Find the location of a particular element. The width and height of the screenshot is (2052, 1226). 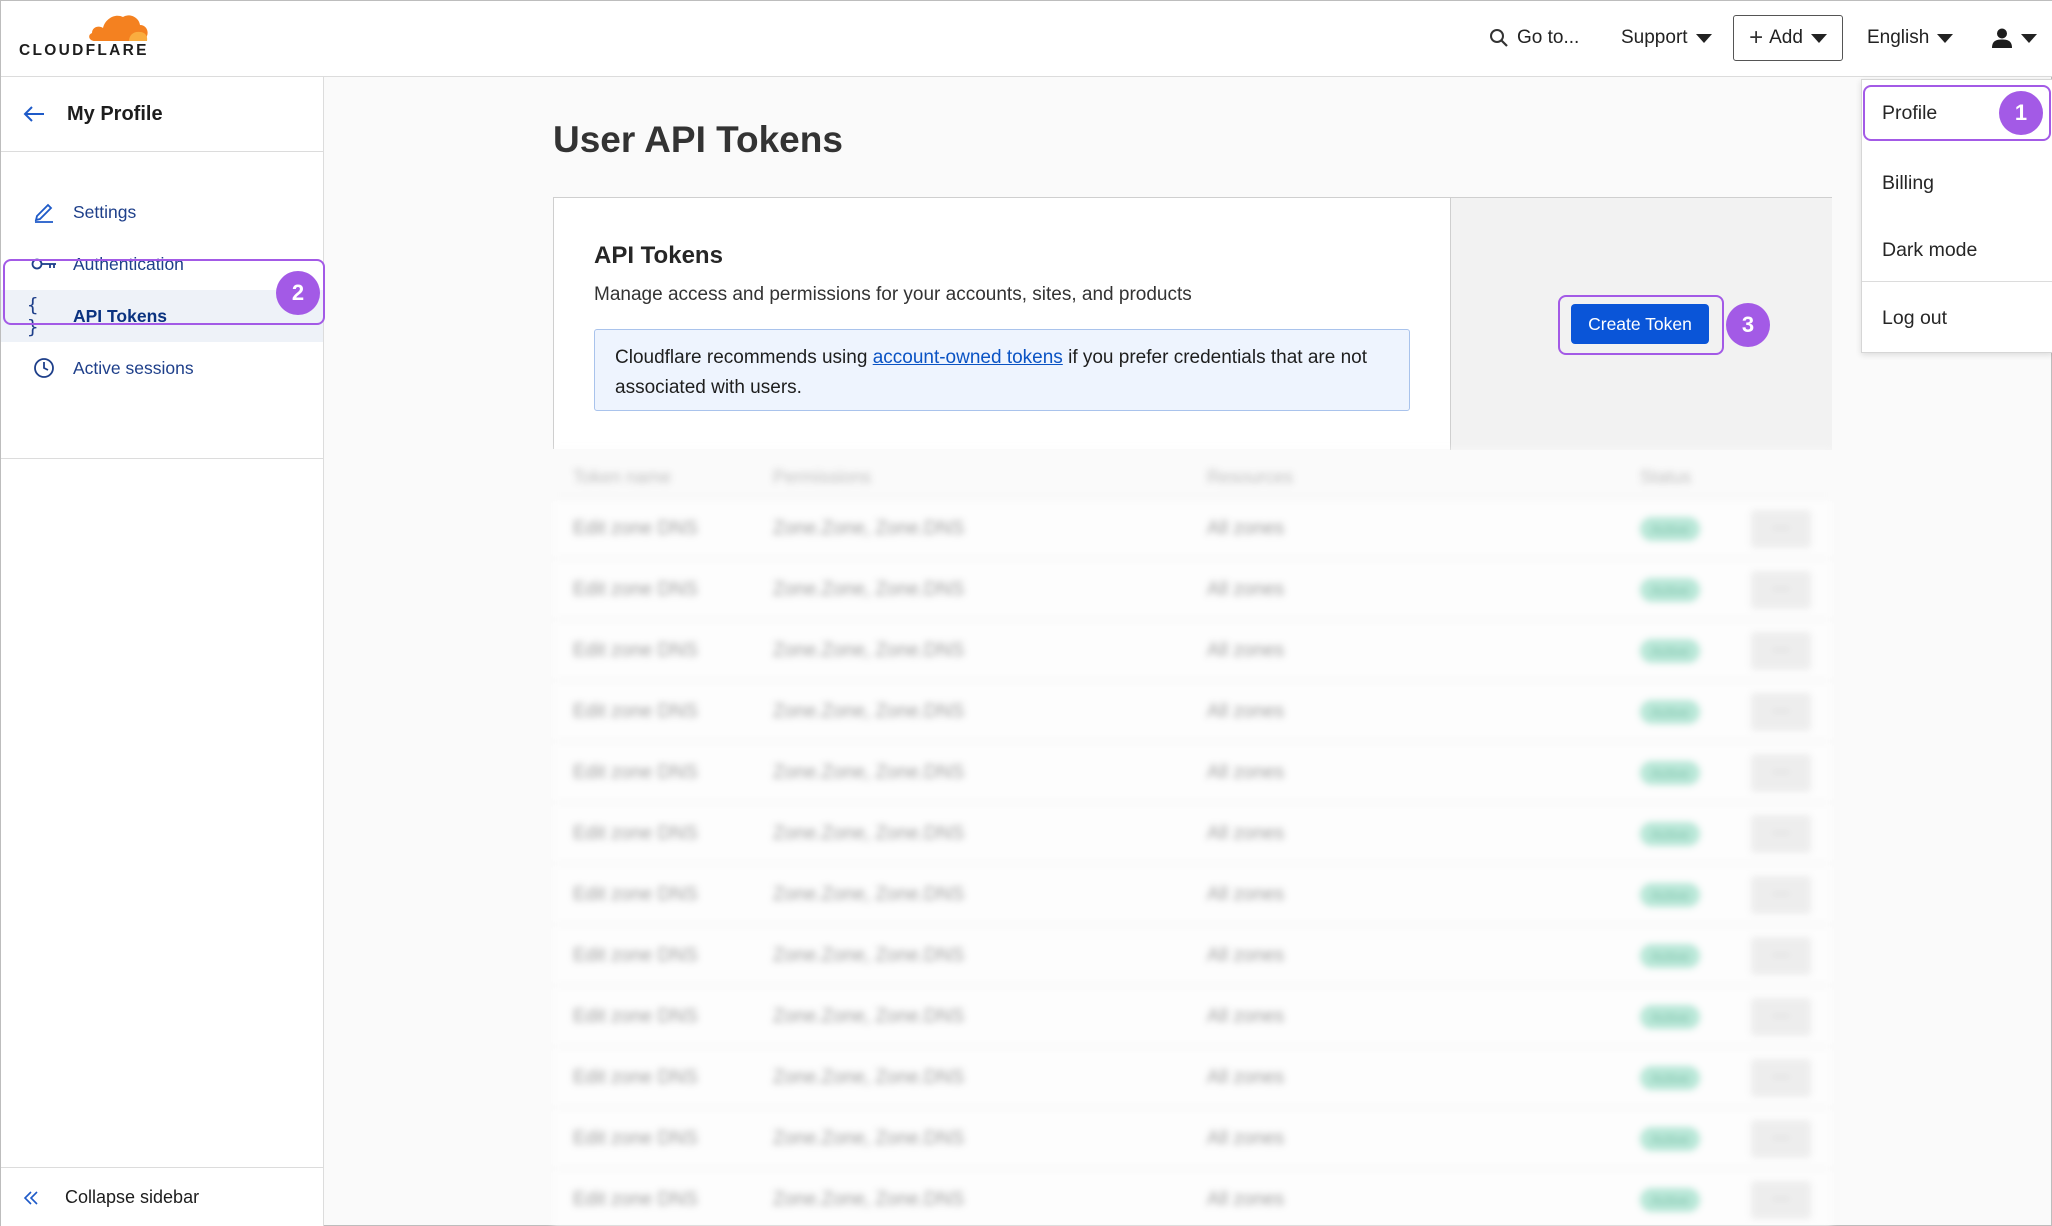

column-header-name: Token name is located at coordinates (622, 477).